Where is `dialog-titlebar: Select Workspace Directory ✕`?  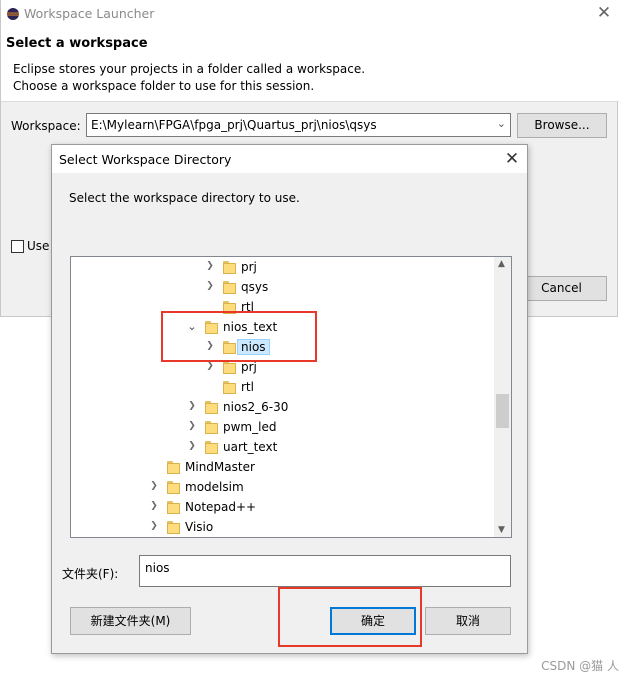
dialog-titlebar: Select Workspace Directory ✕ is located at coordinates (289, 159).